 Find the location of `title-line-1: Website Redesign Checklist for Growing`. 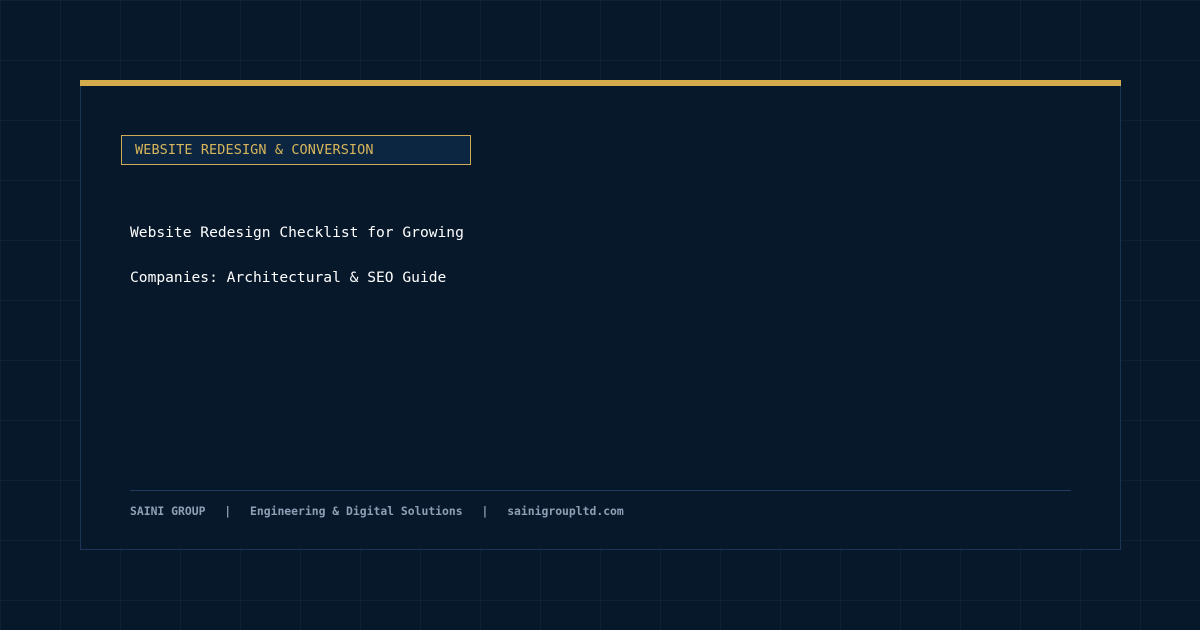

title-line-1: Website Redesign Checklist for Growing is located at coordinates (297, 232).